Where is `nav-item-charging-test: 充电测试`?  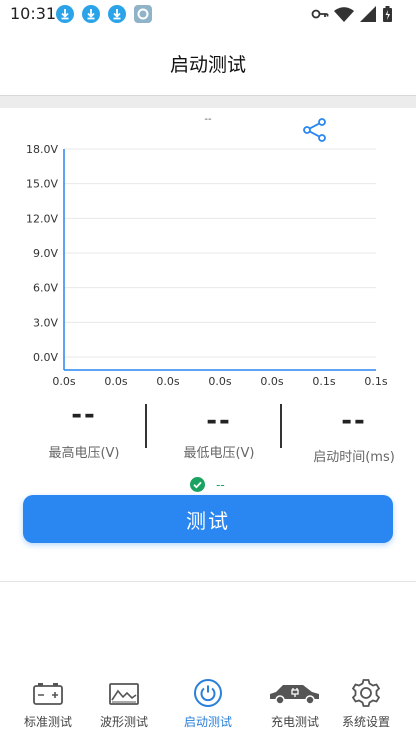 nav-item-charging-test: 充电测试 is located at coordinates (295, 706).